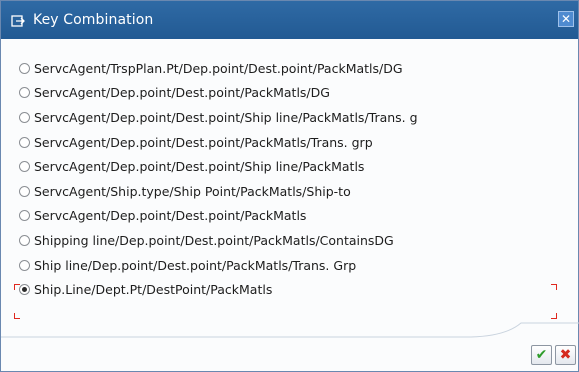  I want to click on cancel-button: ✖, so click(565, 355).